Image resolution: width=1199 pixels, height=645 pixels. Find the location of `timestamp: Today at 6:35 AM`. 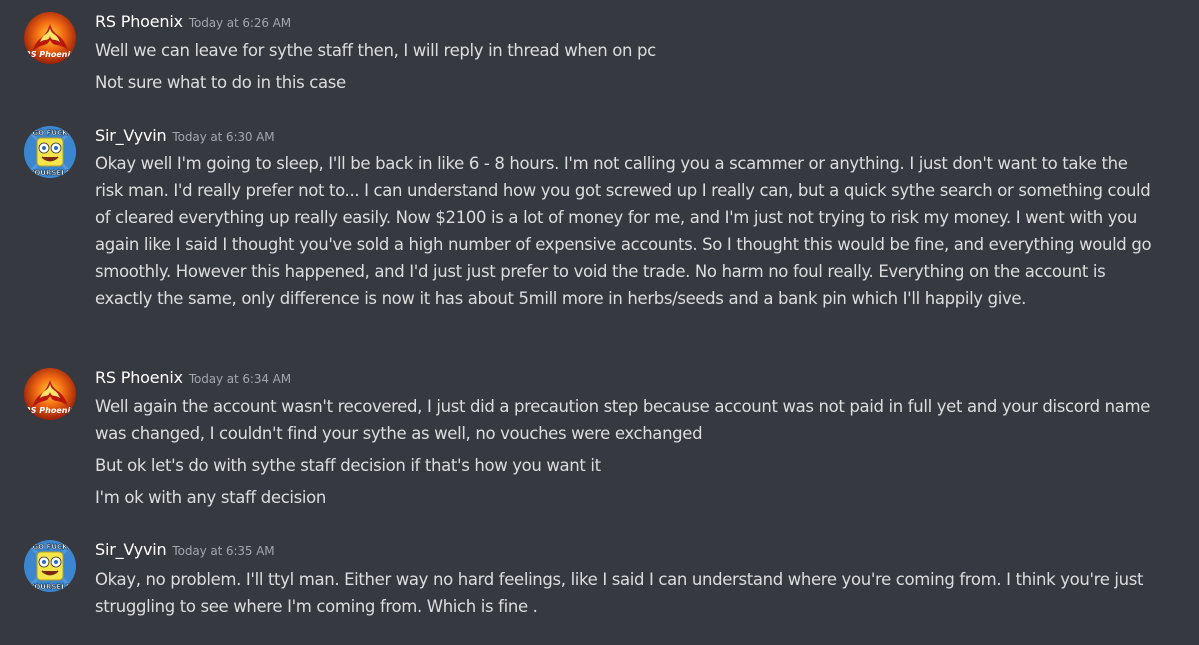

timestamp: Today at 6:35 AM is located at coordinates (223, 551).